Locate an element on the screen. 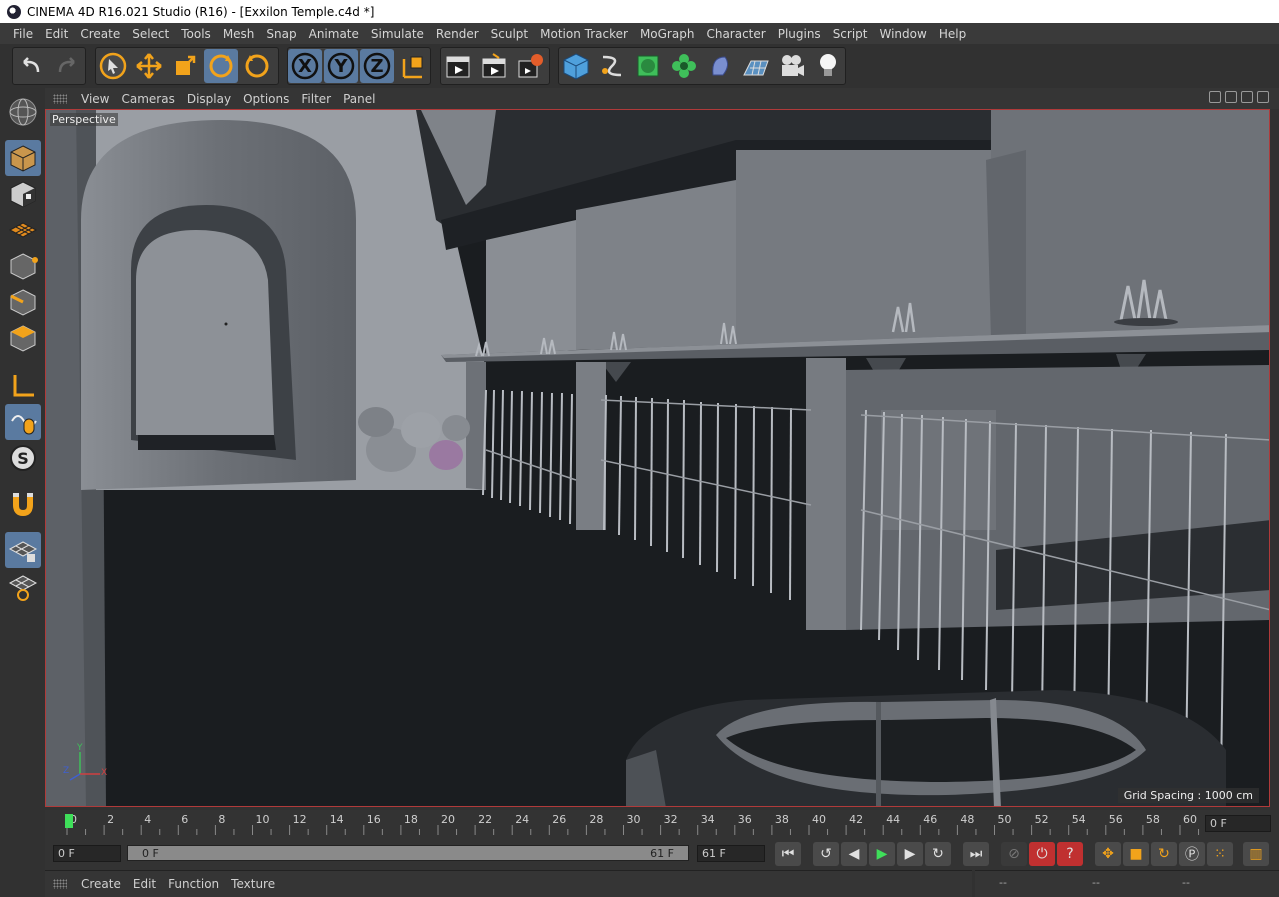 The image size is (1279, 897). wireframe-sphere-icon is located at coordinates (23, 112).